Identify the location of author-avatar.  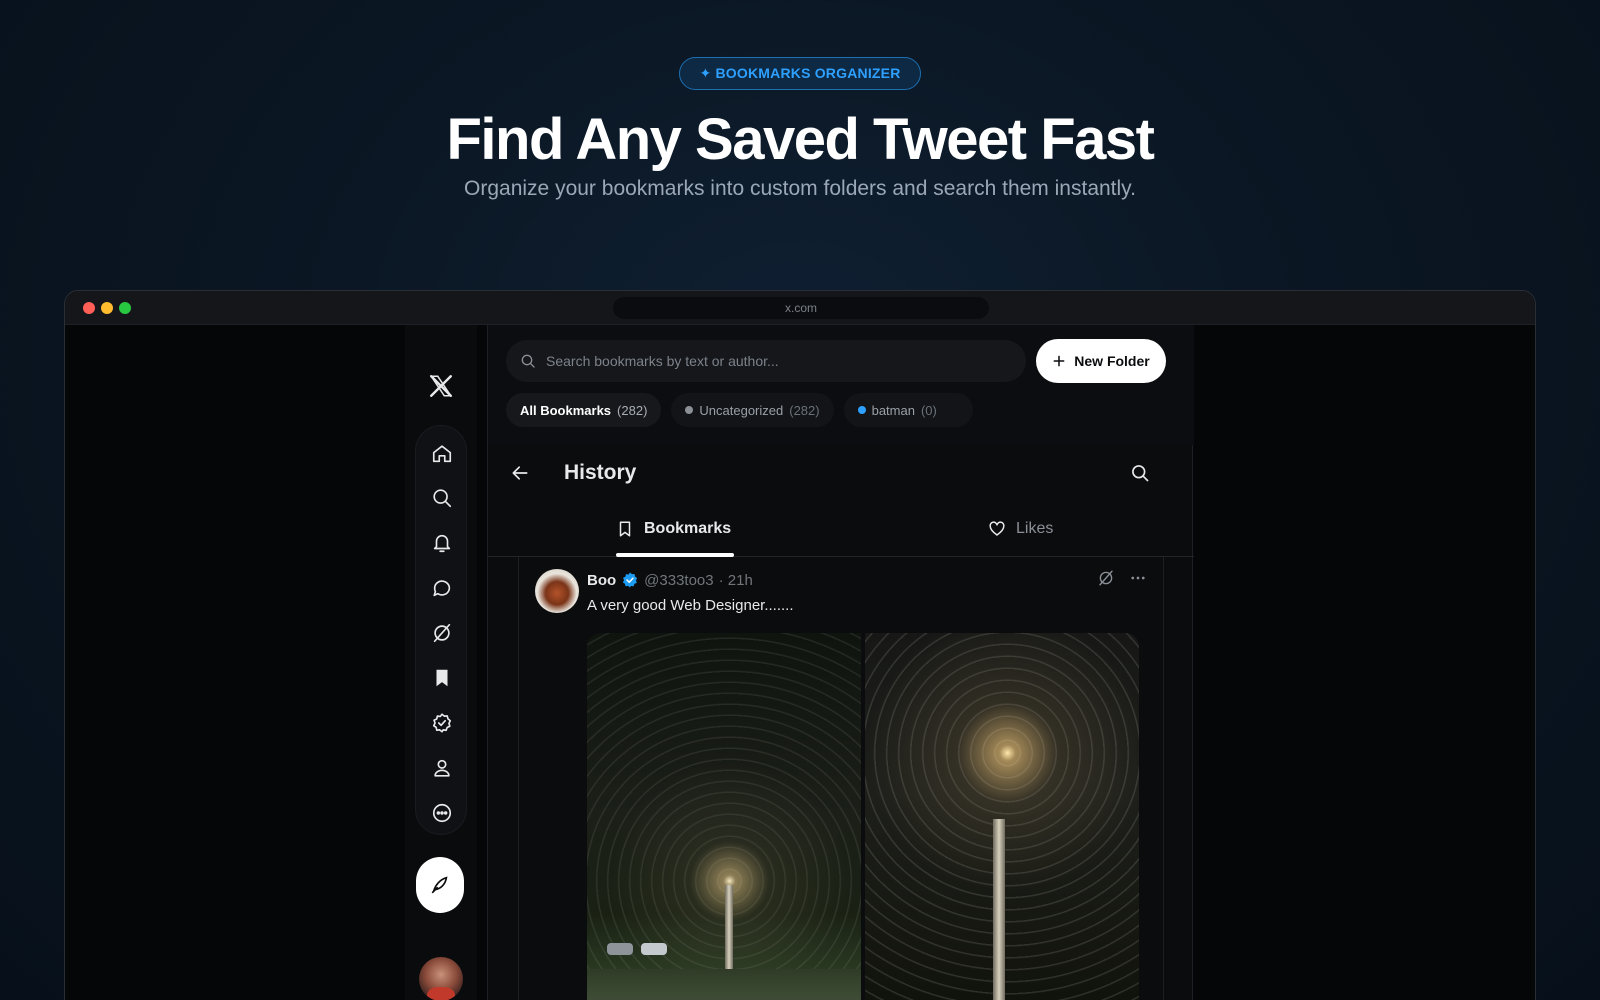
(557, 591).